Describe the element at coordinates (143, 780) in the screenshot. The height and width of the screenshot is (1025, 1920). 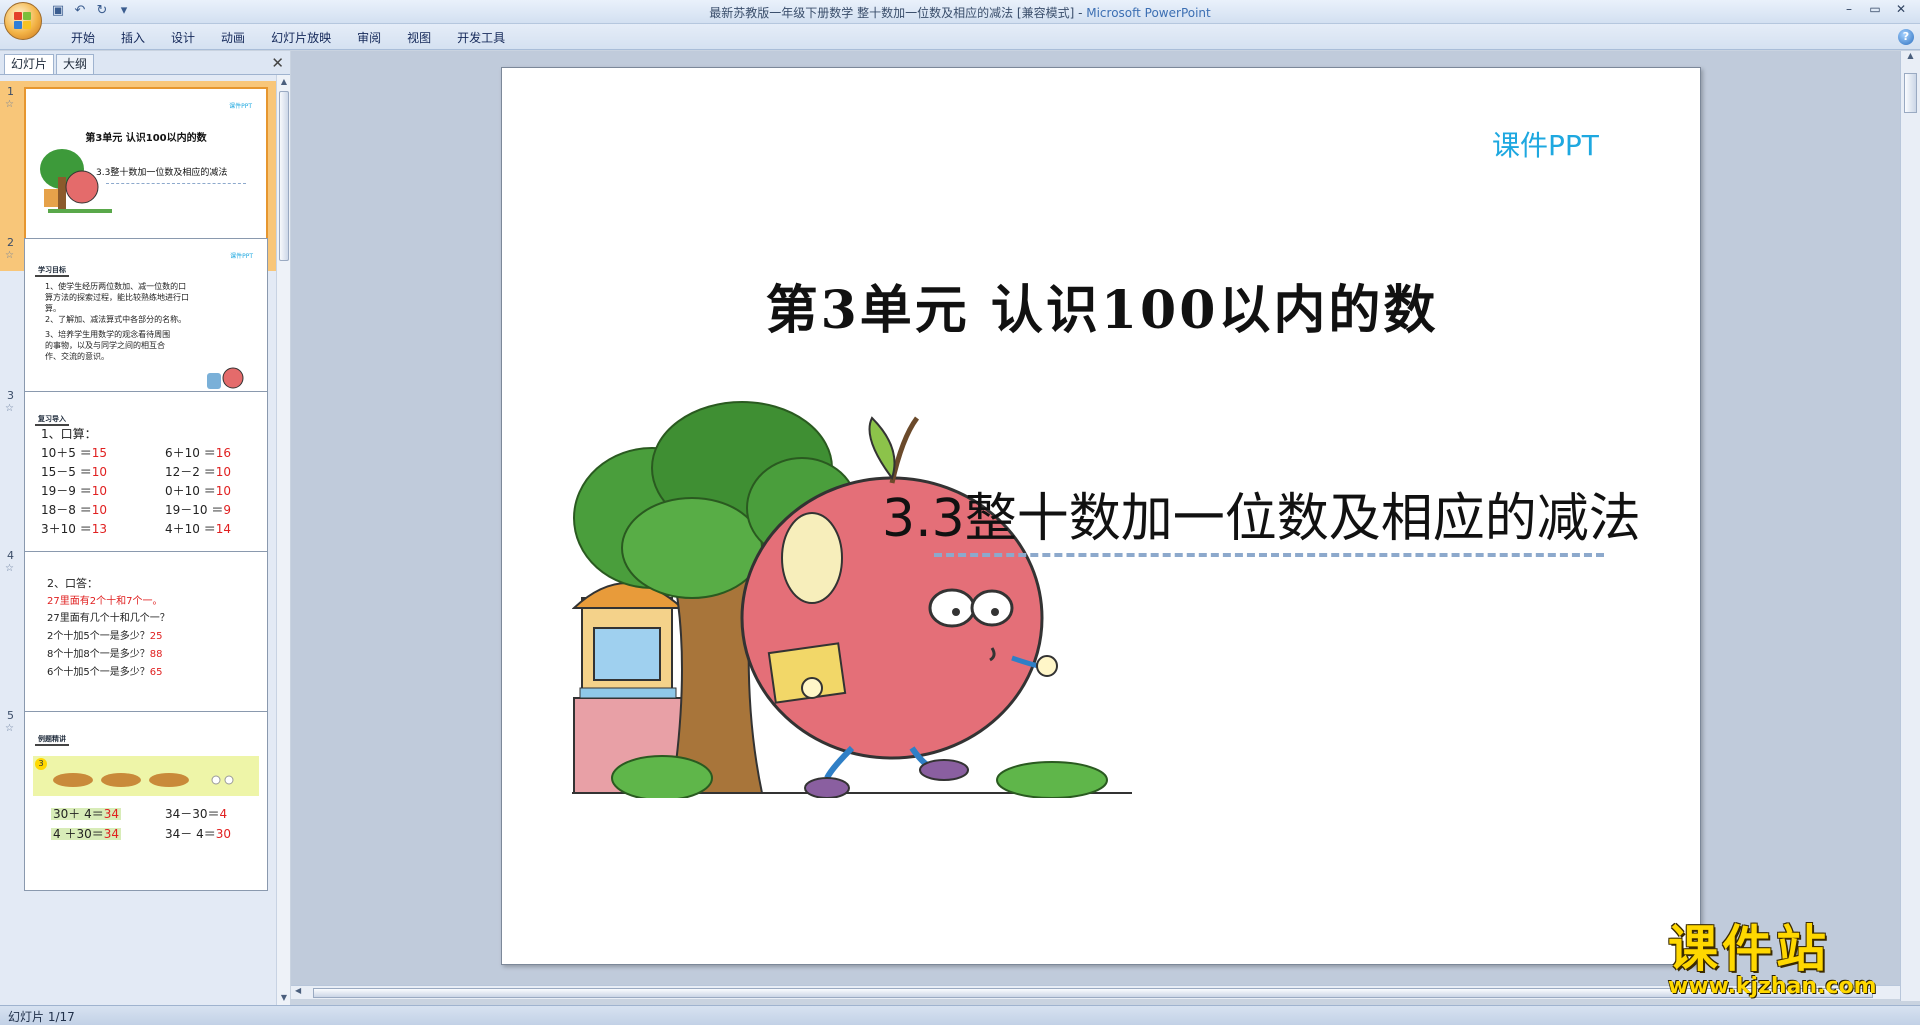
I see `egg-baskets-icon` at that location.